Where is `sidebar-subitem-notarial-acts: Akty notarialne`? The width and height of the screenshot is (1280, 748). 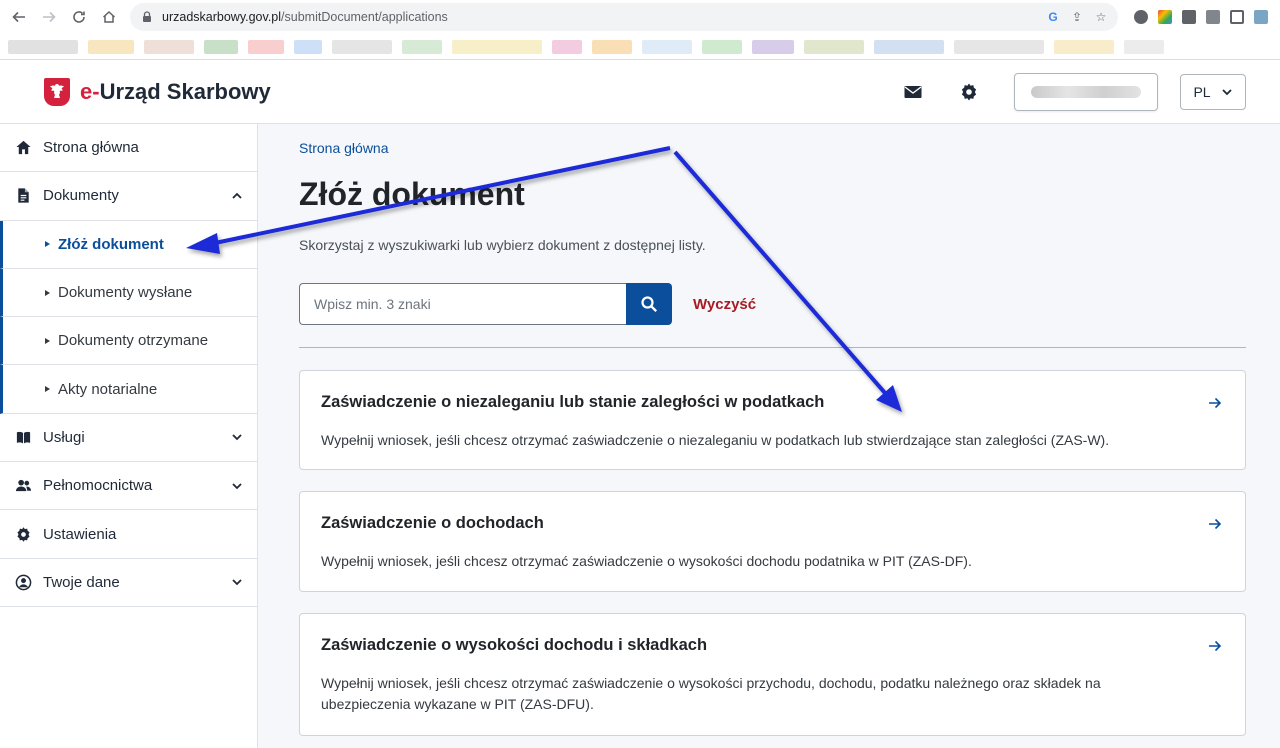
sidebar-subitem-notarial-acts: Akty notarialne is located at coordinates (128, 389).